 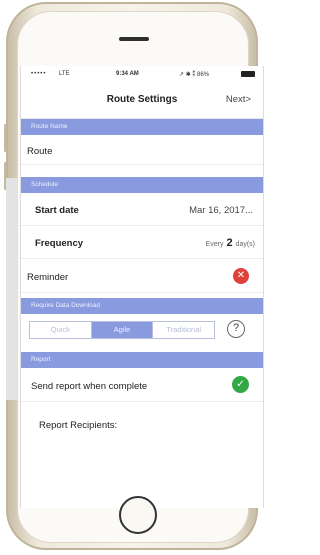 I want to click on signal-strength: •••••, so click(x=39, y=74).